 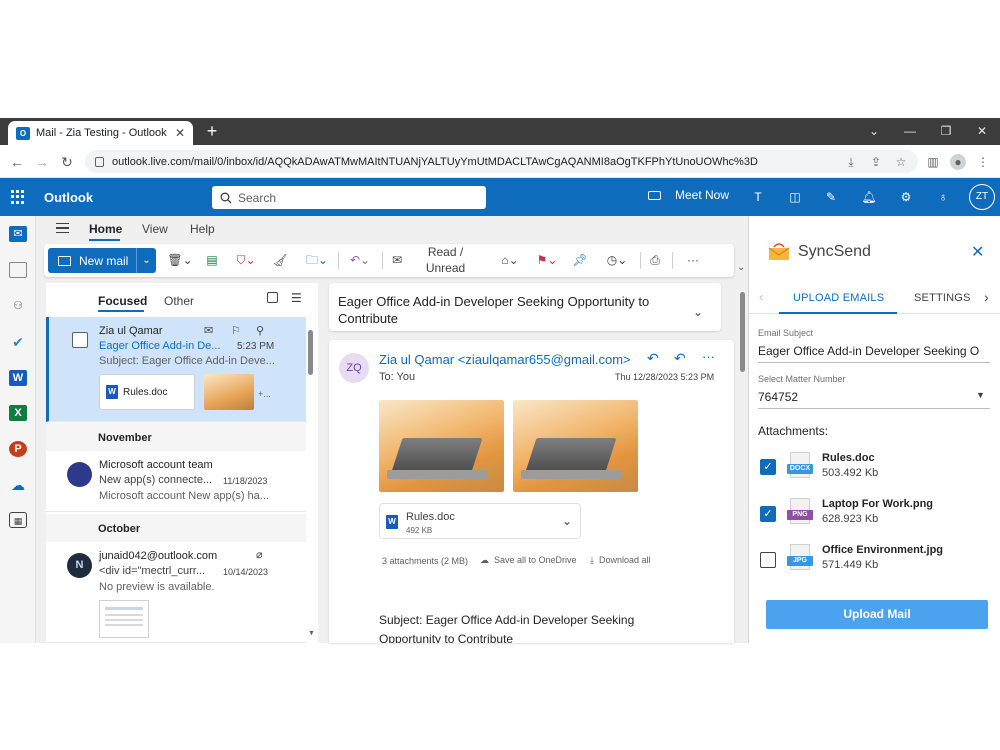 I want to click on forward-arrow-icon: →, so click(x=42, y=162).